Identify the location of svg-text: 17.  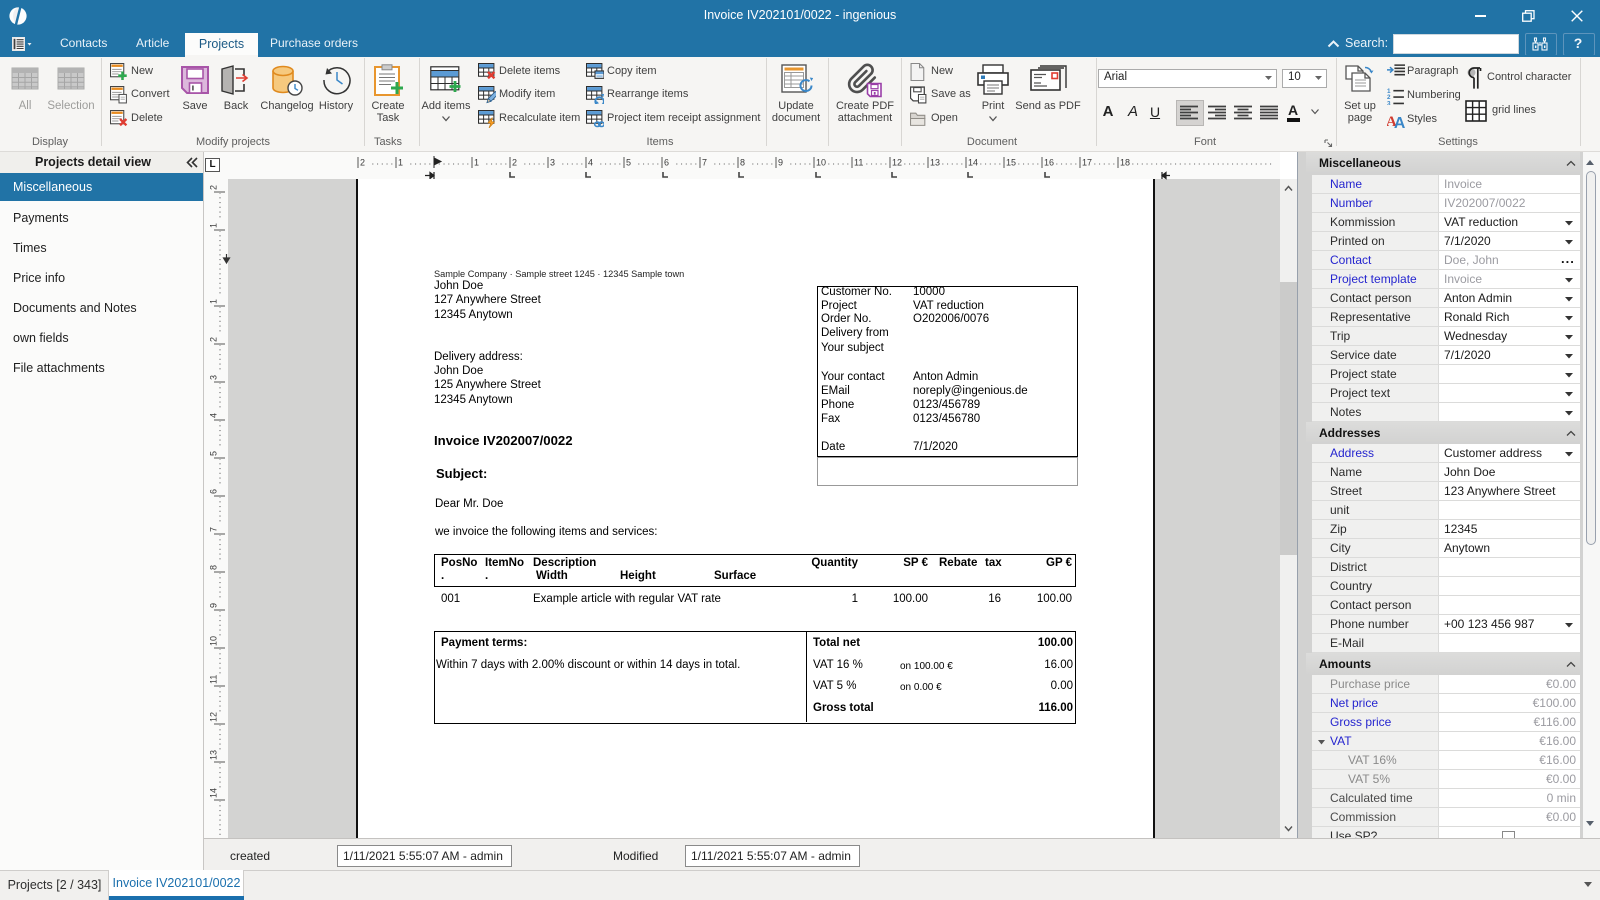
(1087, 163).